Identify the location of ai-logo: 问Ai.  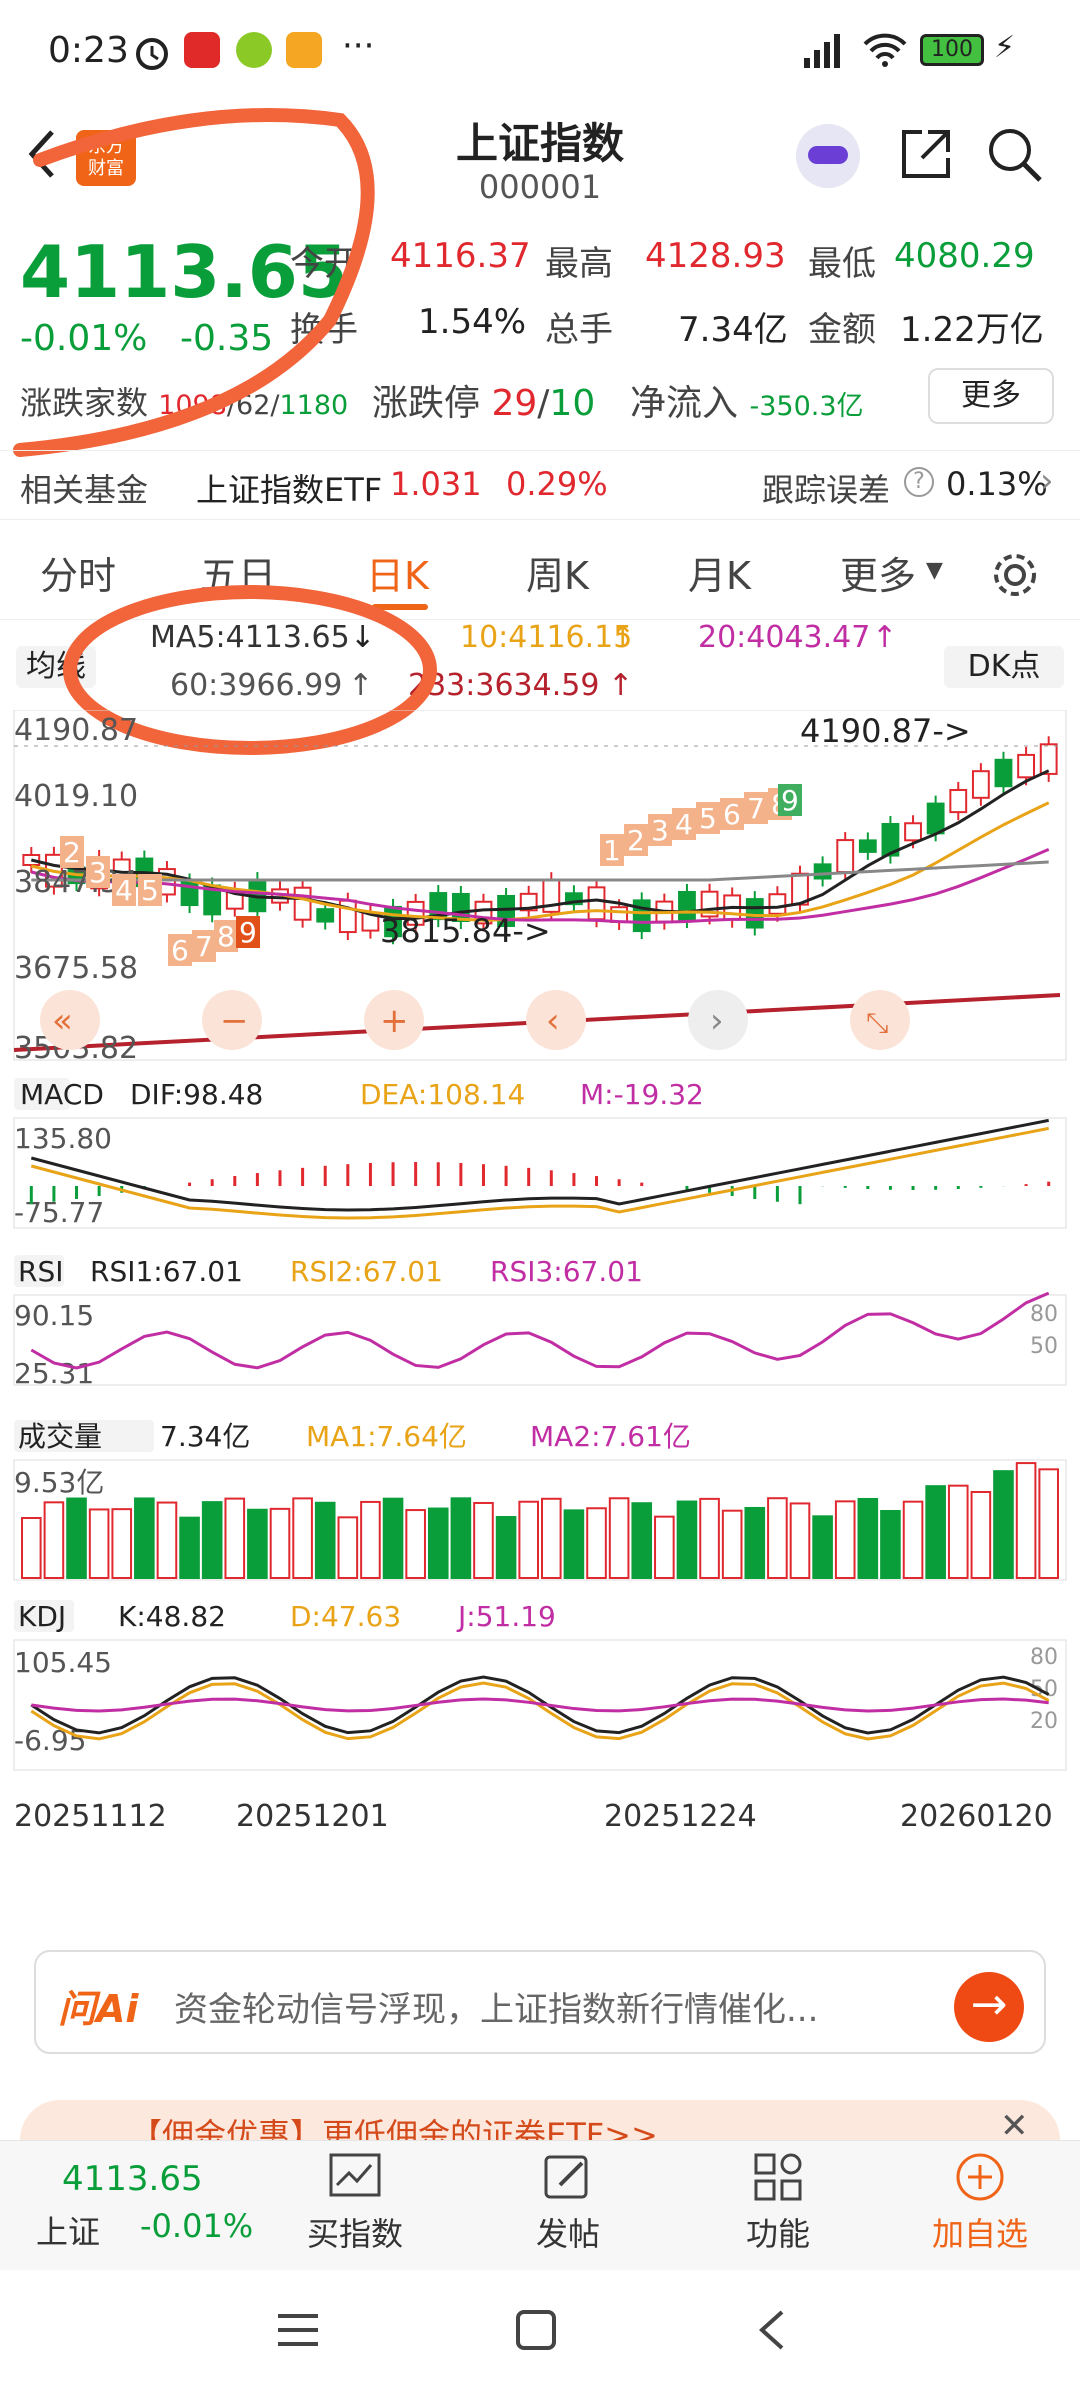
(98, 2009).